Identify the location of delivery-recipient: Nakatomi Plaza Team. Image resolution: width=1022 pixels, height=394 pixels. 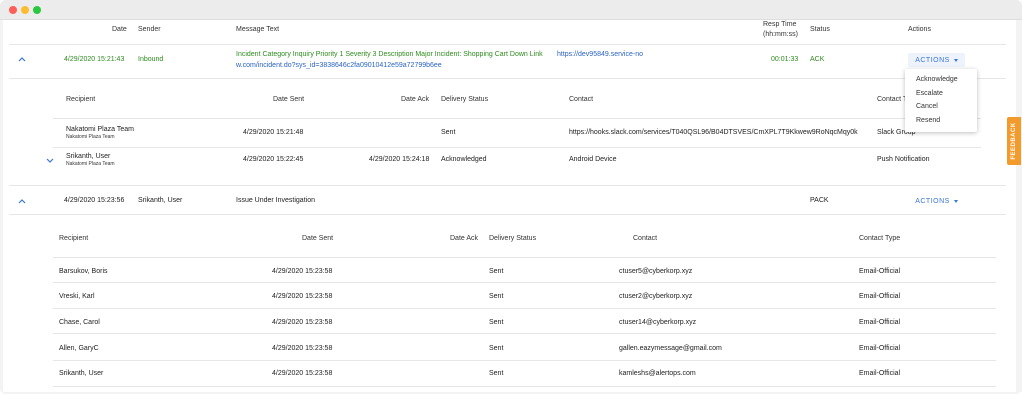
(100, 129).